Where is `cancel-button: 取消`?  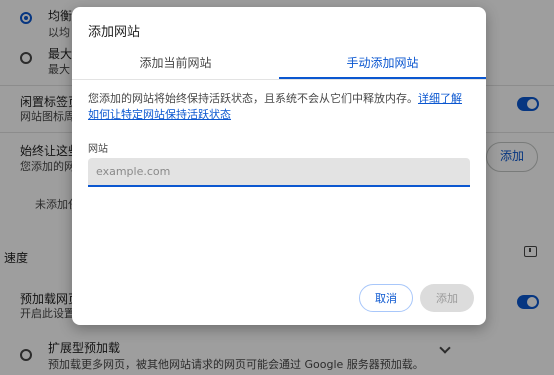
cancel-button: 取消 is located at coordinates (386, 298).